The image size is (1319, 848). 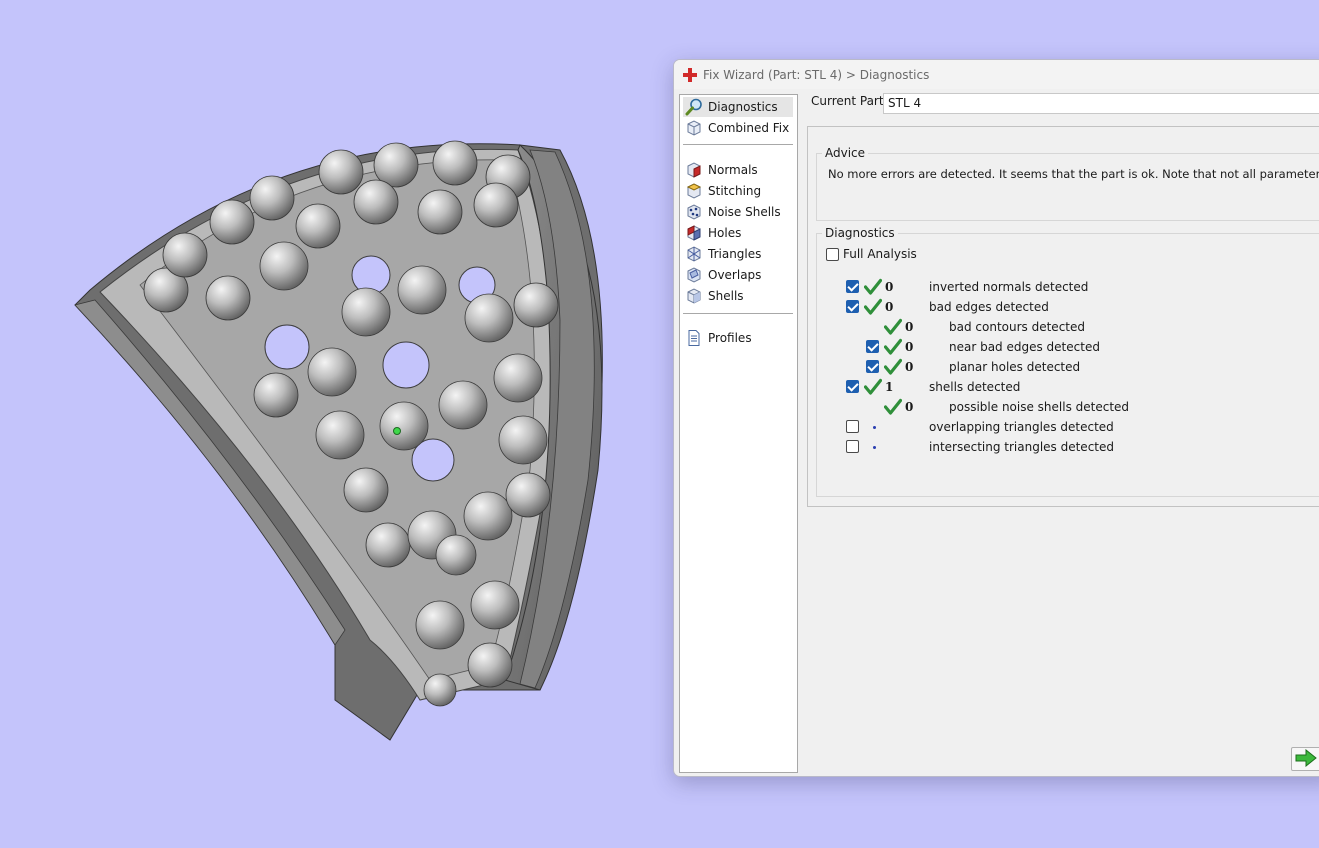 I want to click on nav-item-shells: Shells, so click(x=738, y=296).